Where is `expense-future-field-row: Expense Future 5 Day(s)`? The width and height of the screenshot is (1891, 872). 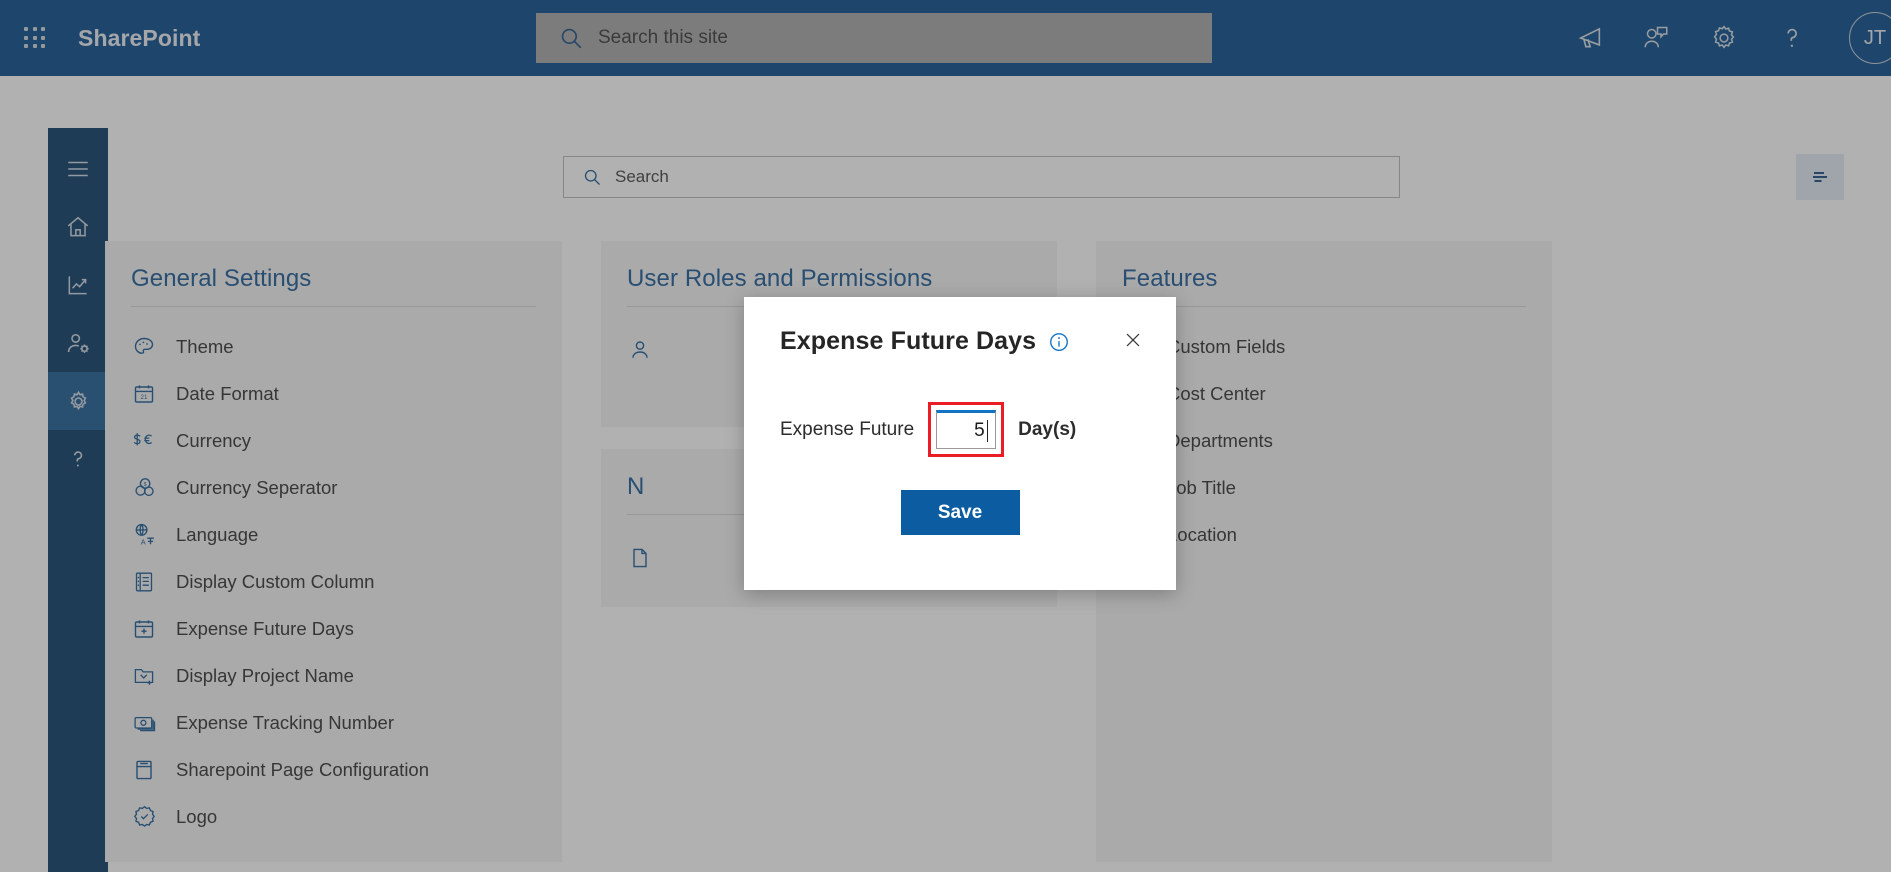
expense-future-field-row: Expense Future 5 Day(s) is located at coordinates (960, 429).